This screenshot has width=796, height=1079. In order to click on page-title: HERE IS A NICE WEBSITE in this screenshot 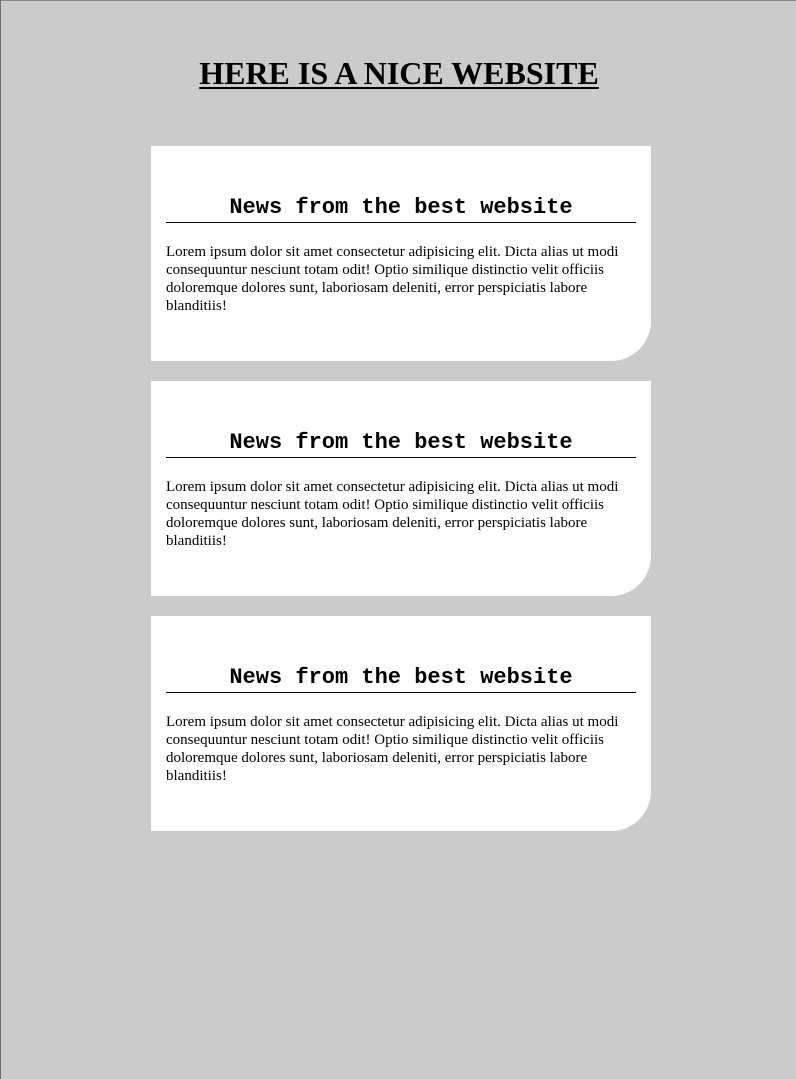, I will do `click(399, 73)`.